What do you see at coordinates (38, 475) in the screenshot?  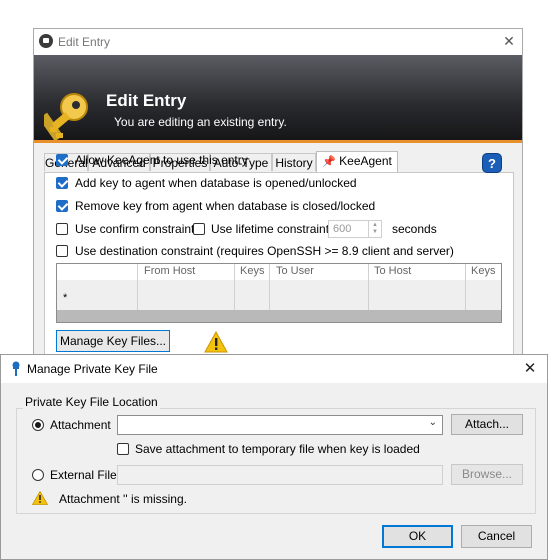 I see `external-file-radio` at bounding box center [38, 475].